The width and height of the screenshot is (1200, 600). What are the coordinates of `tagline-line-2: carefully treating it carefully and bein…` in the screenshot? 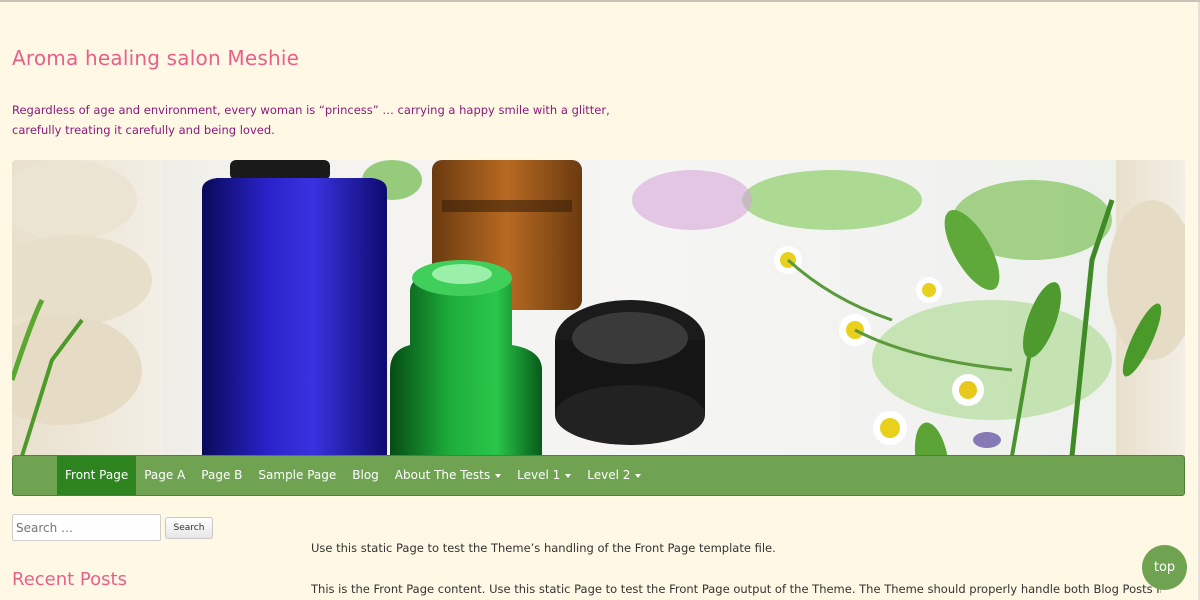 It's located at (143, 130).